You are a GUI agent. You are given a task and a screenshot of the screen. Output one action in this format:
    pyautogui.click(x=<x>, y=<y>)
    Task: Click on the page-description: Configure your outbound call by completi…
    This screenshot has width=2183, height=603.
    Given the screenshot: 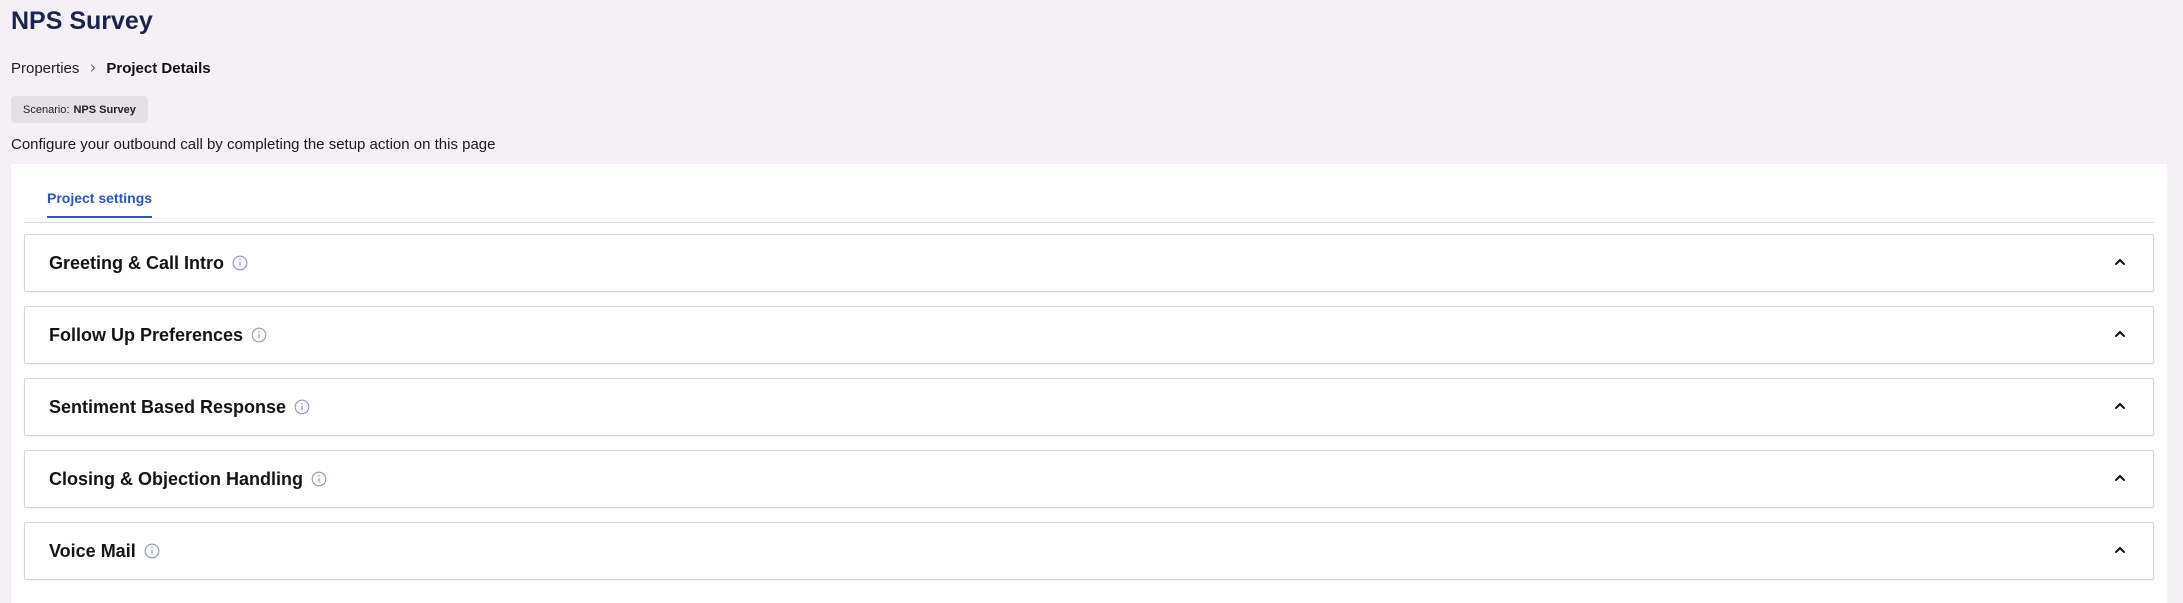 What is the action you would take?
    pyautogui.click(x=253, y=144)
    